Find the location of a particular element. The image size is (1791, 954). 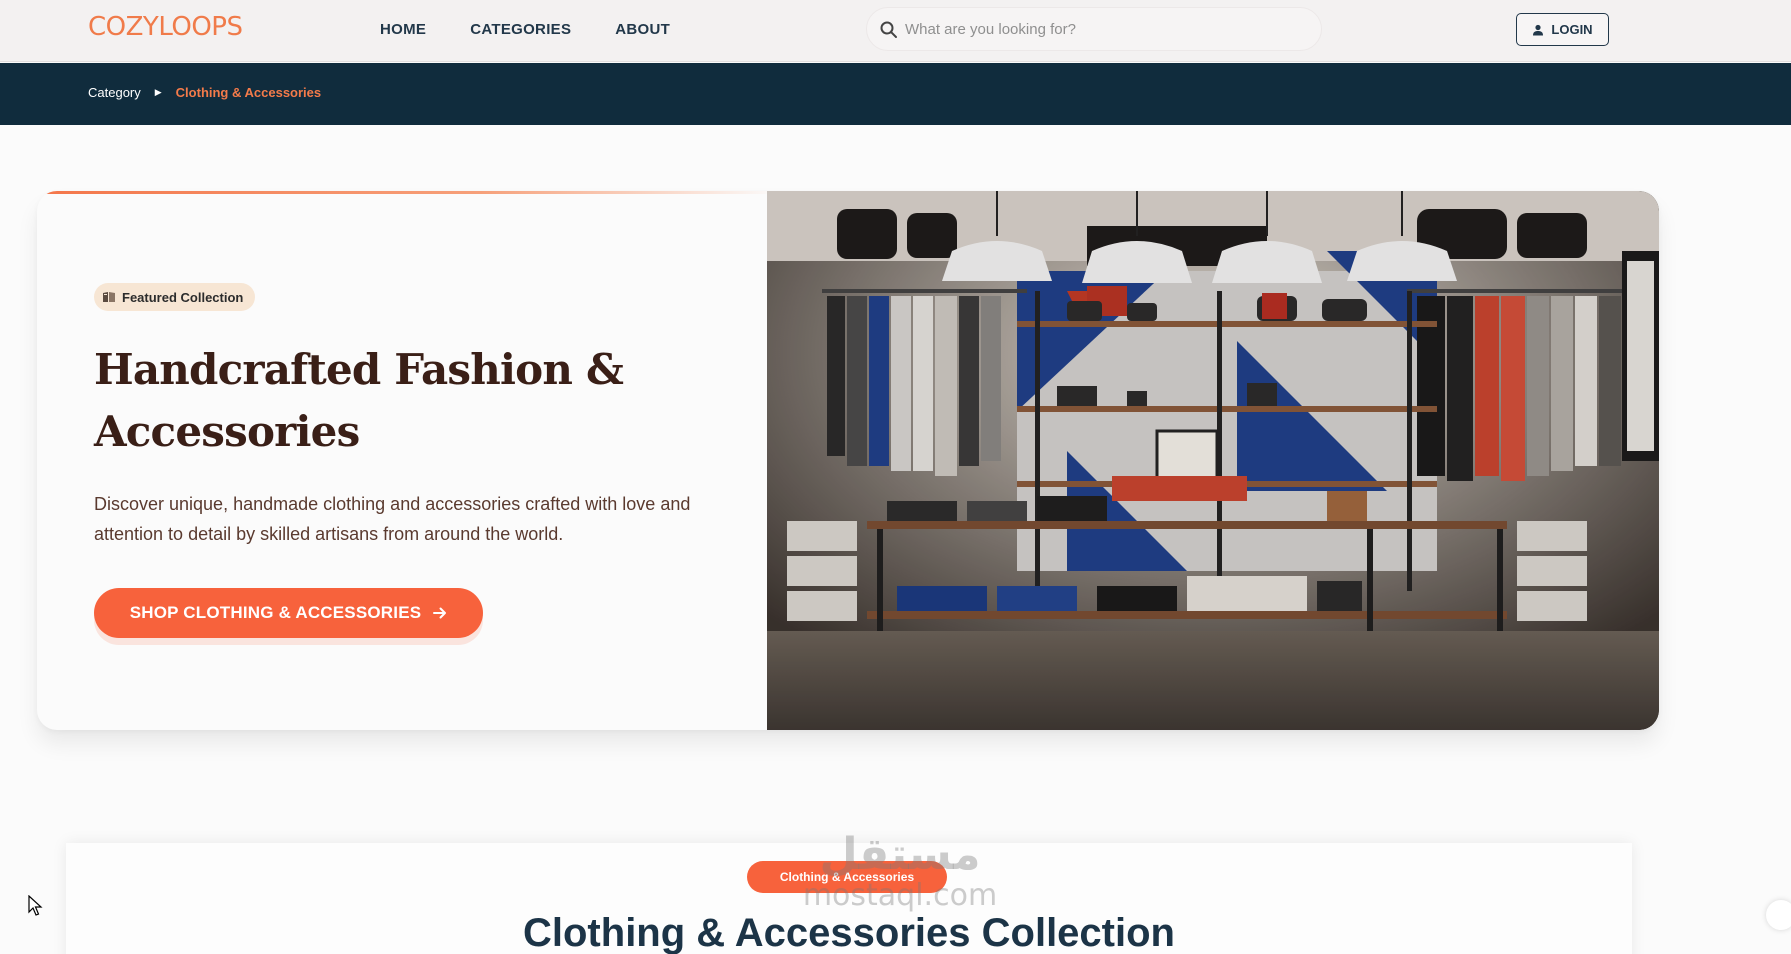

breadcrumb: Category ▶ Clothing & Accessories is located at coordinates (204, 92).